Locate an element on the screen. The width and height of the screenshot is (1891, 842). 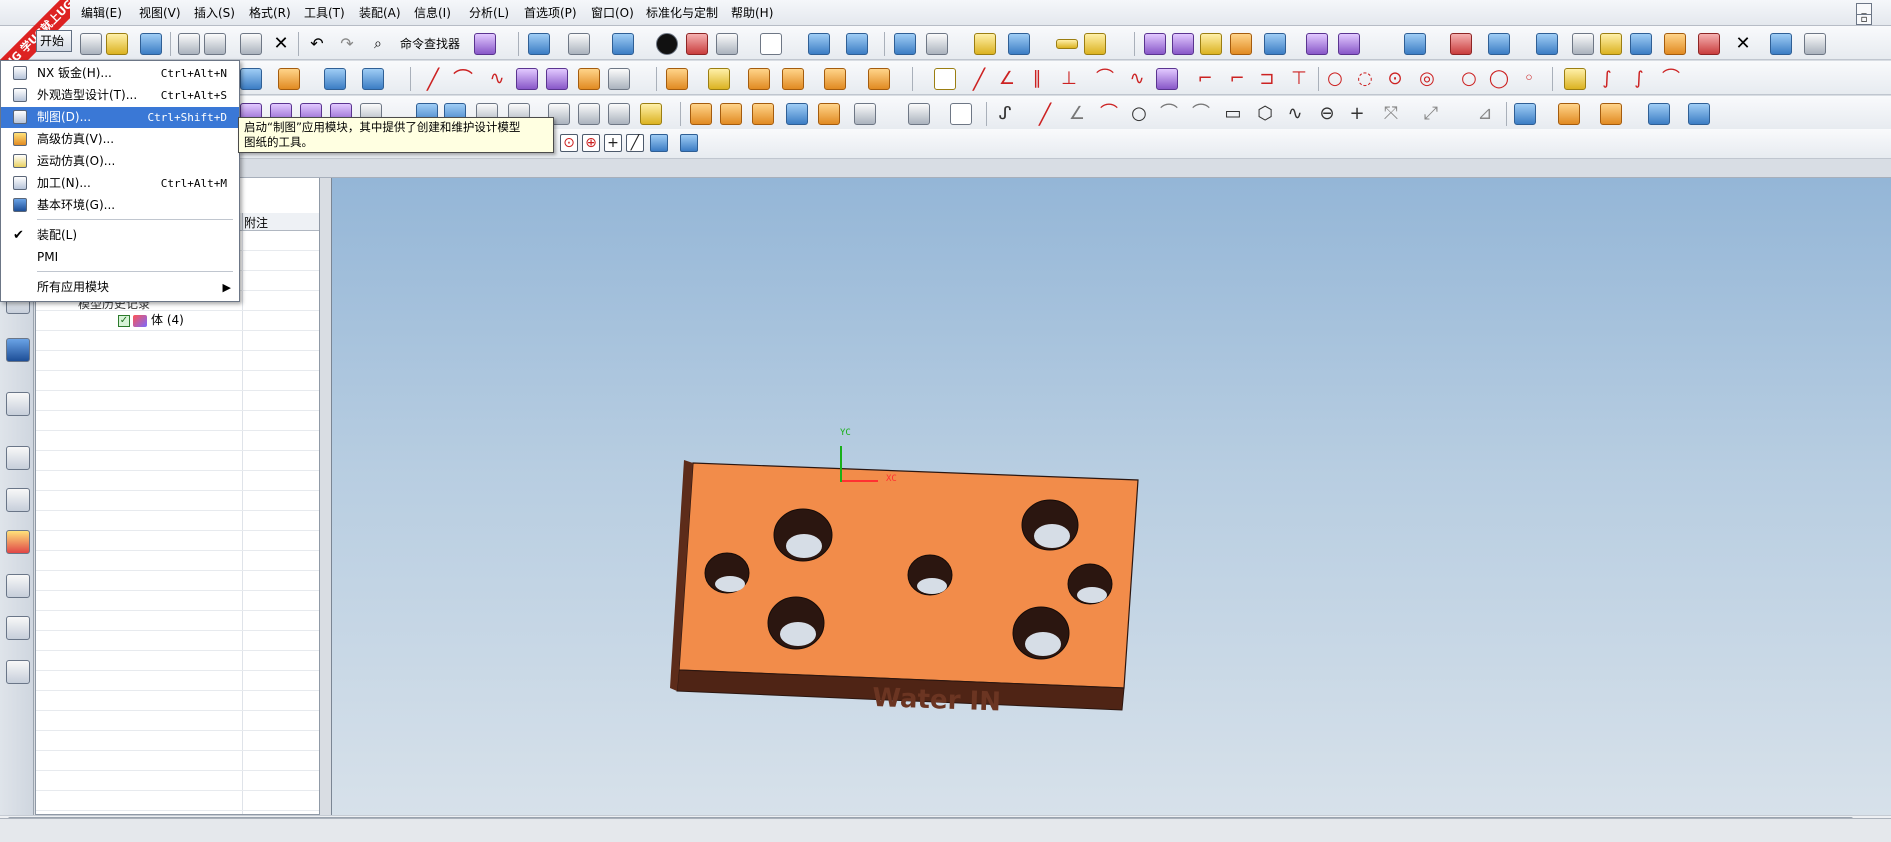
snap-center-icon: ⊙ is located at coordinates (569, 143).